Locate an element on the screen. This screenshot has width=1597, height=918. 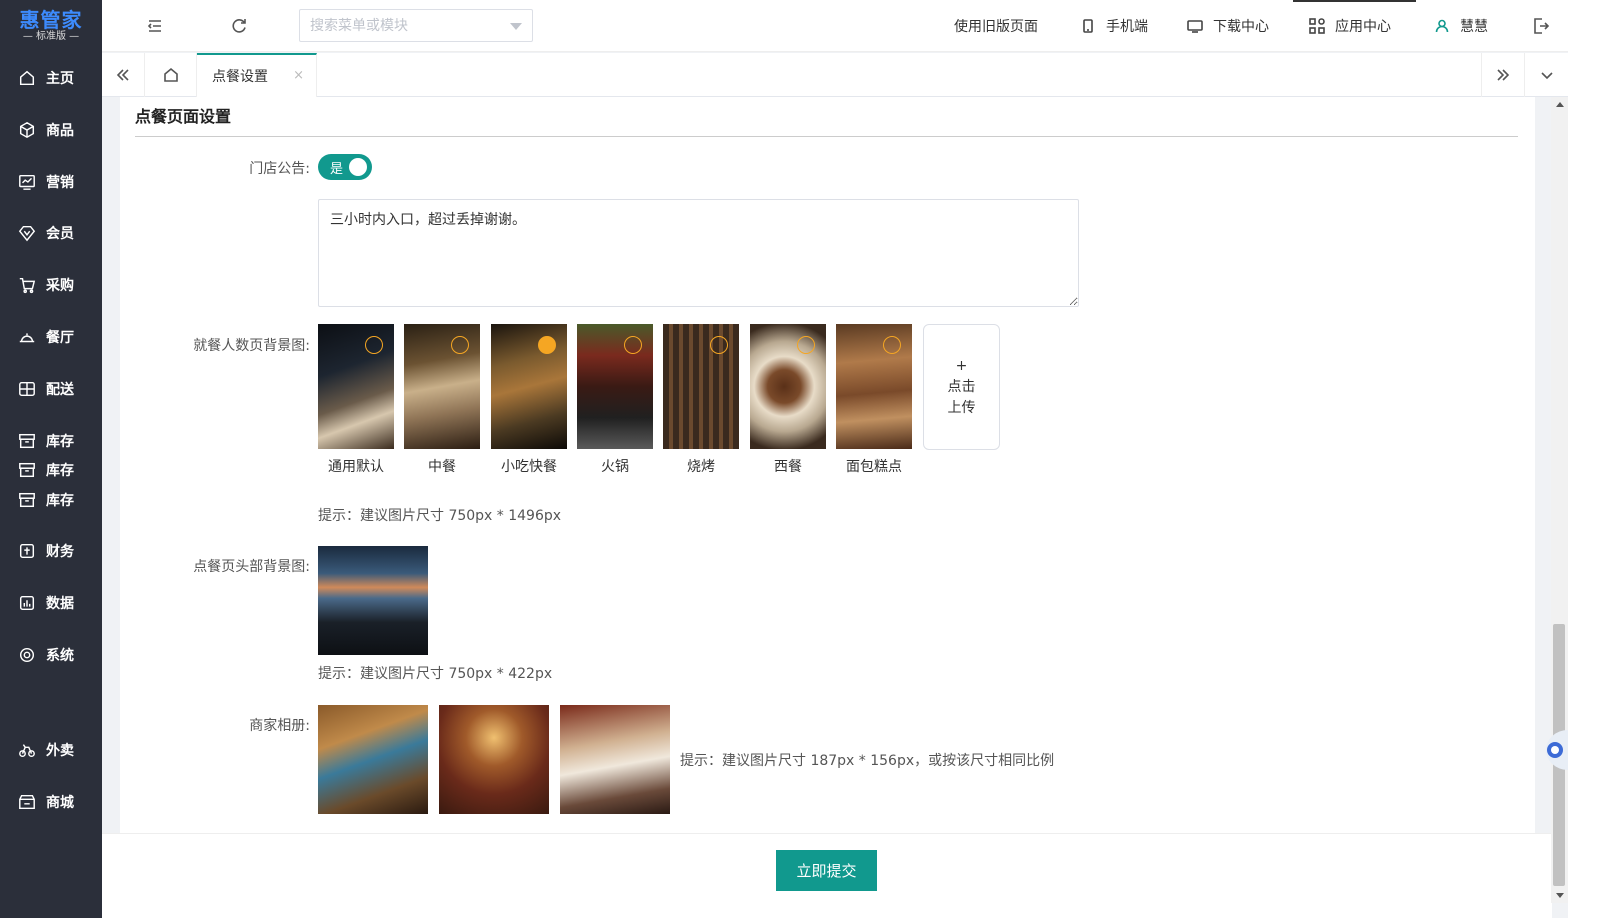
settings-icon is located at coordinates (27, 655).